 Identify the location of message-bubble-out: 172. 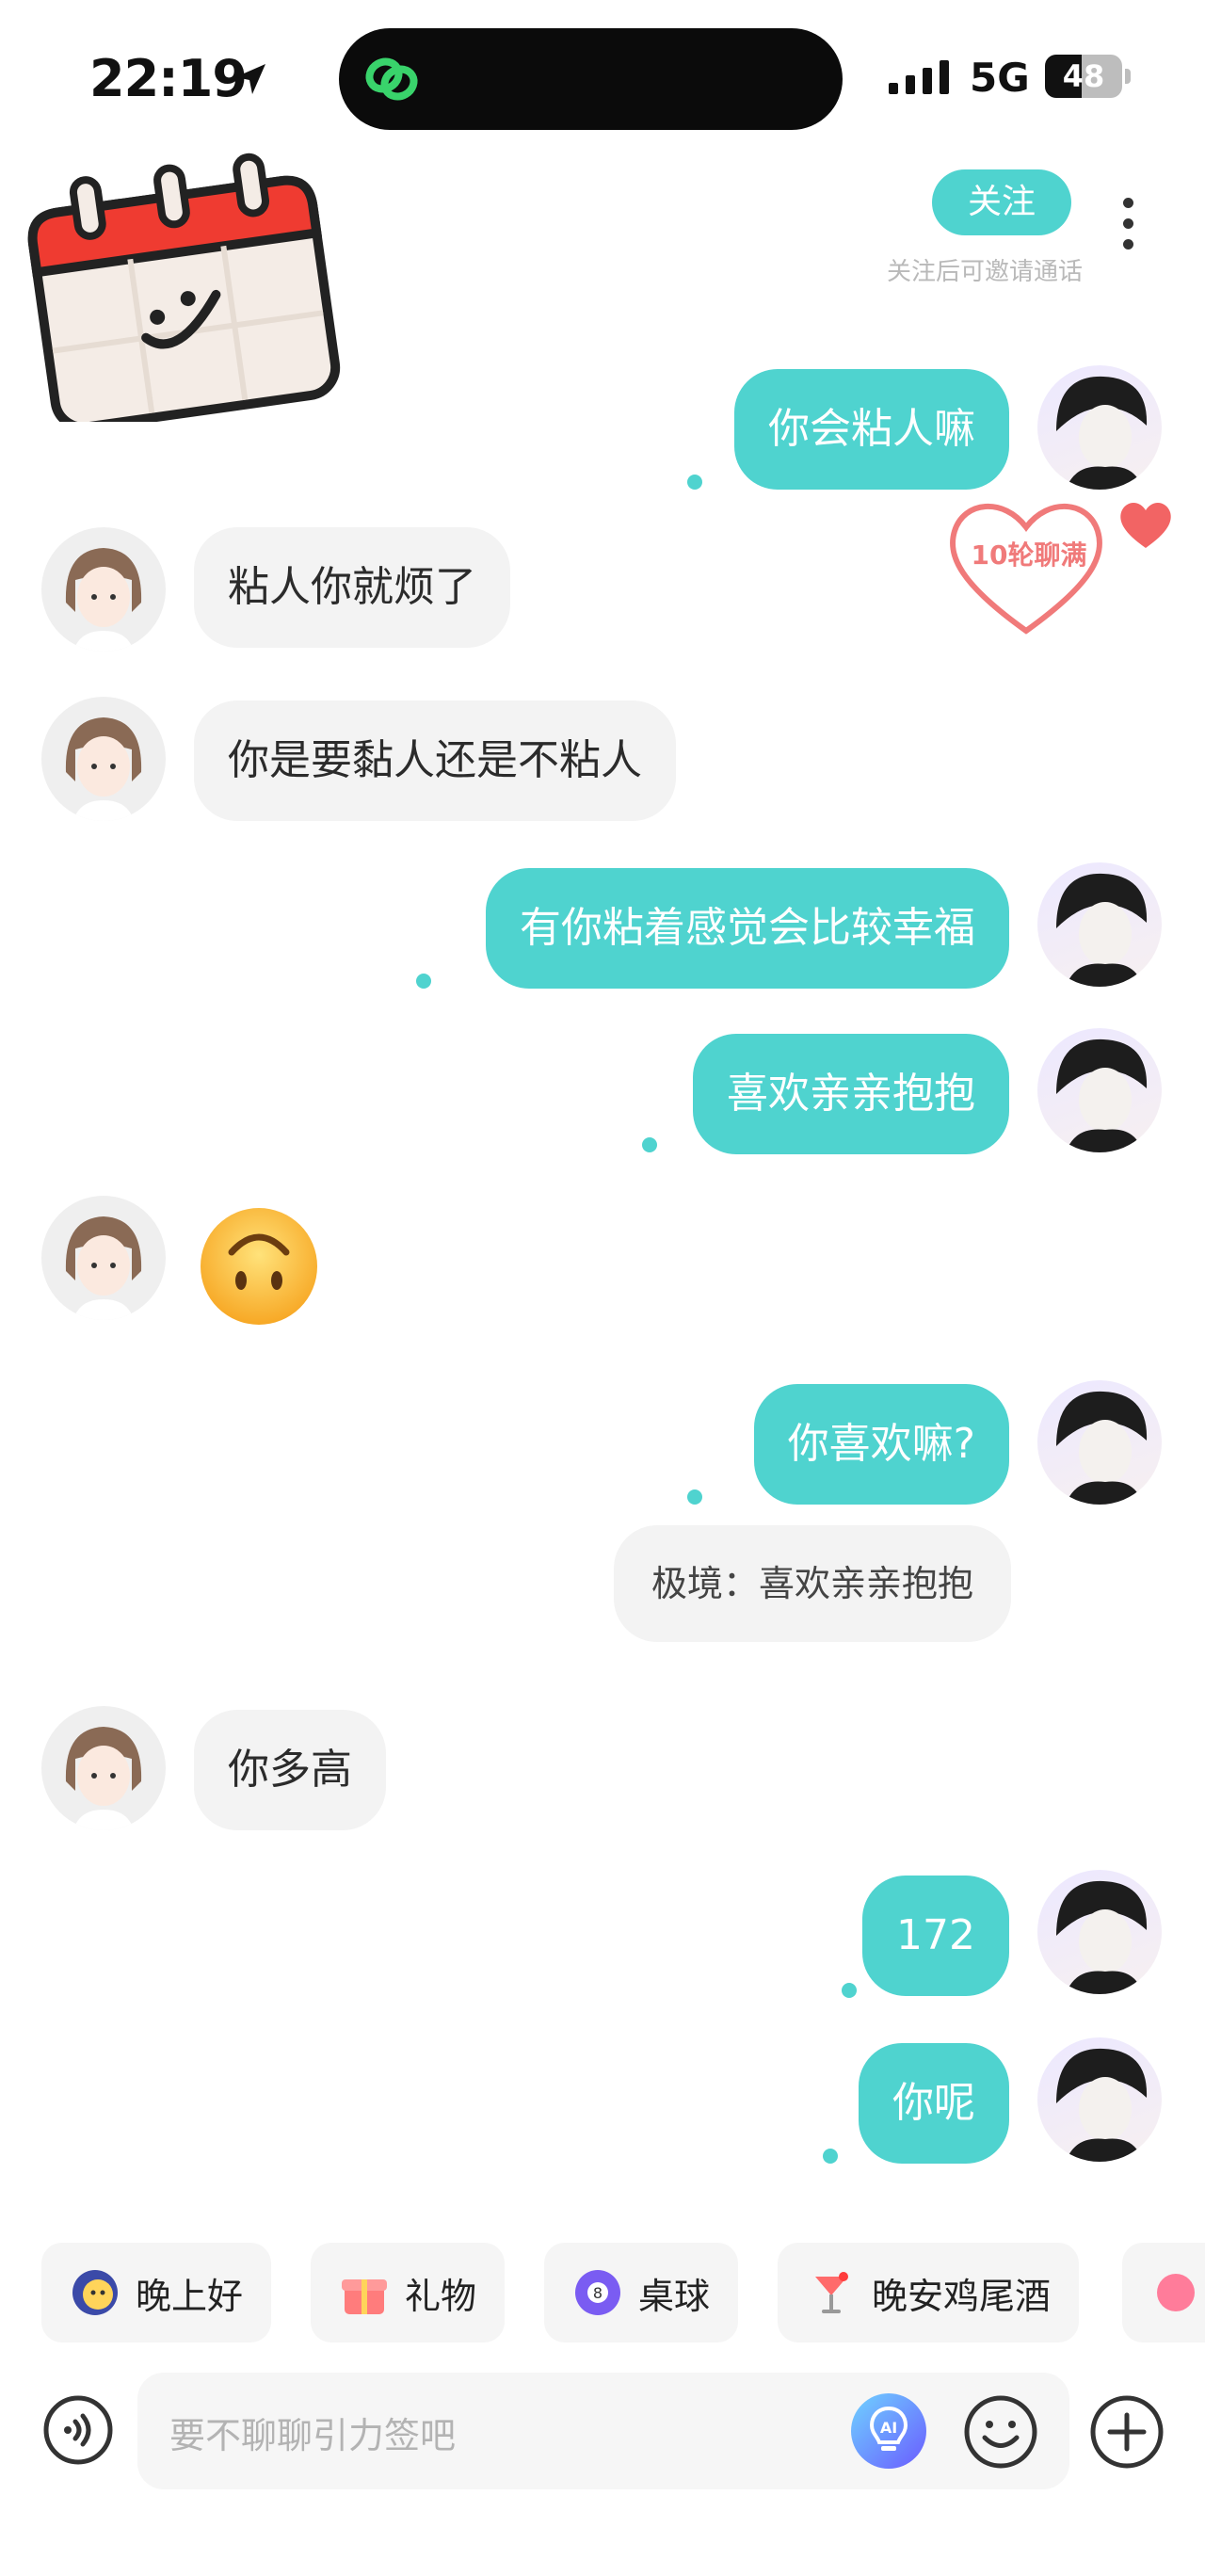
(935, 1936).